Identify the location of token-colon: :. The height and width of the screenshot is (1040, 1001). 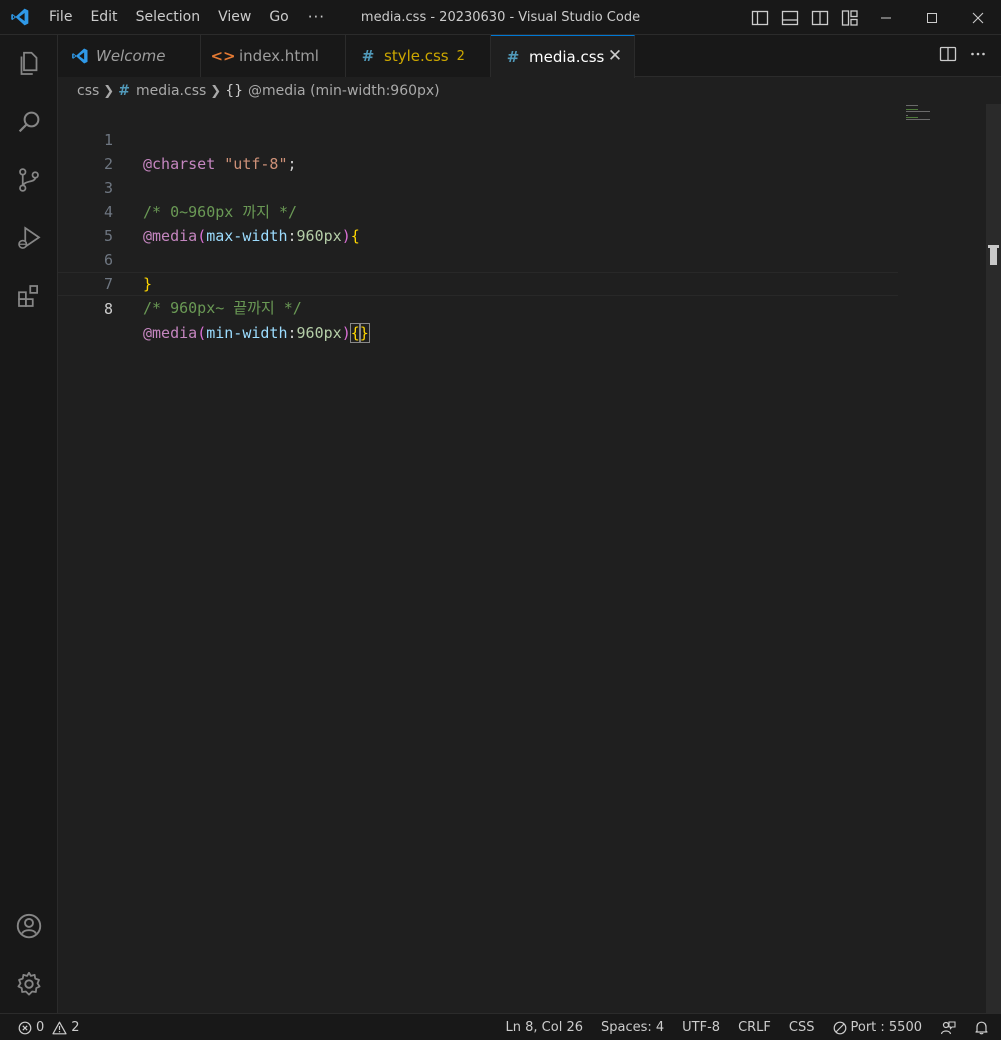
(292, 333).